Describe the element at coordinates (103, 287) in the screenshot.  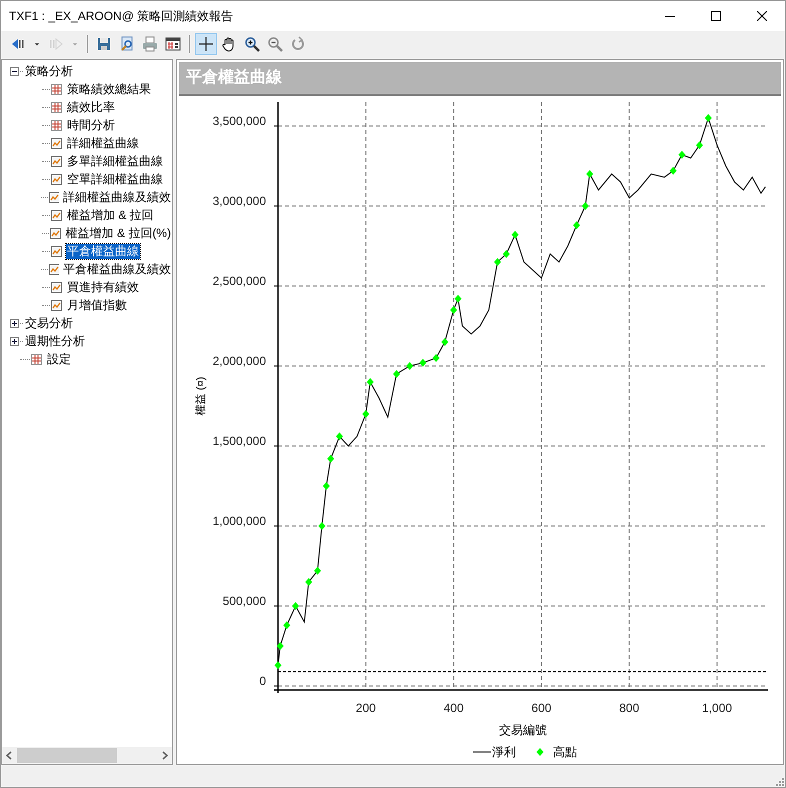
I see `tree-item: 買進持有績效` at that location.